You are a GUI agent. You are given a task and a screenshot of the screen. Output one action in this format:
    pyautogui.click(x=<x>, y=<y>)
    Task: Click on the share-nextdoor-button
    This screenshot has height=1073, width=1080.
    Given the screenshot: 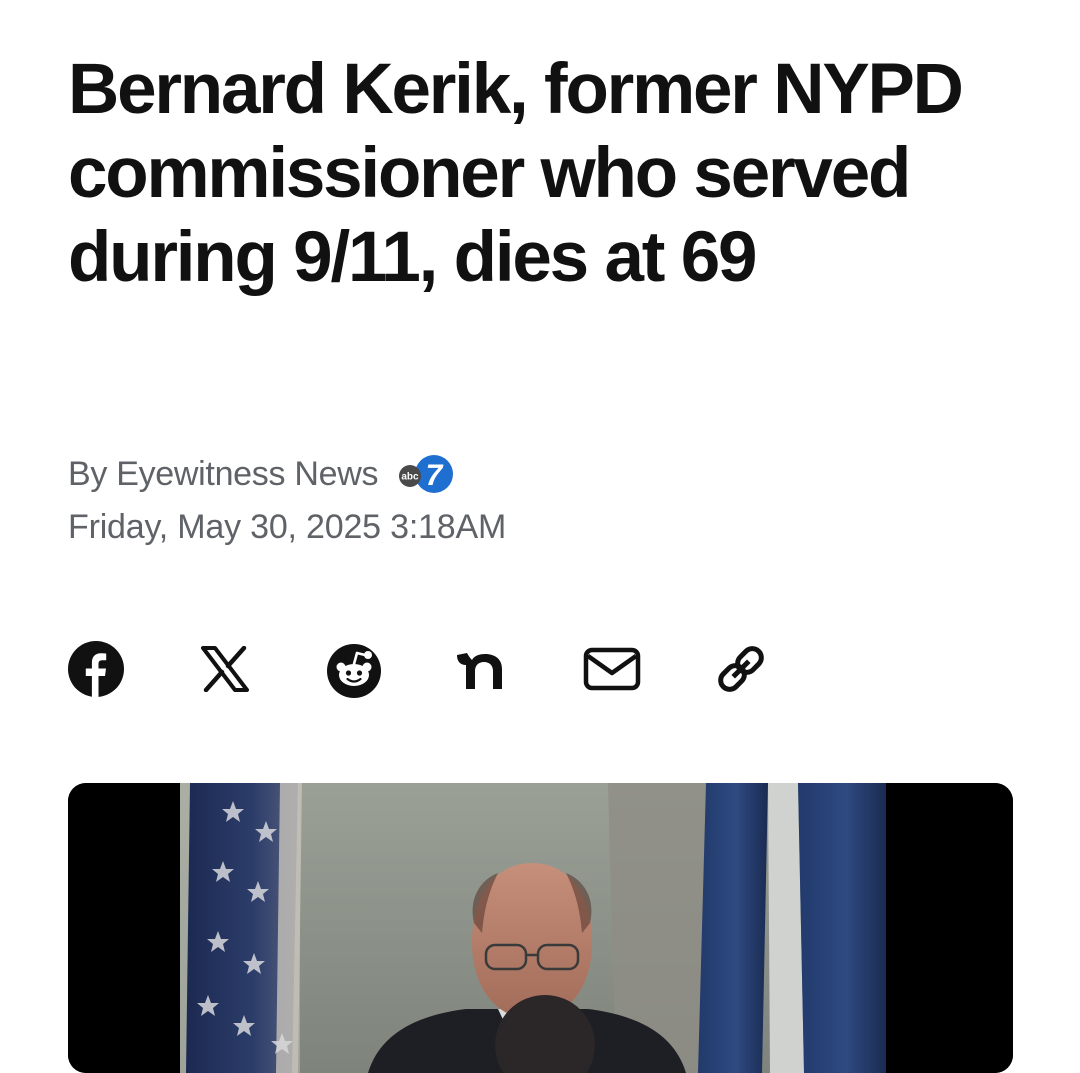 What is the action you would take?
    pyautogui.click(x=483, y=669)
    